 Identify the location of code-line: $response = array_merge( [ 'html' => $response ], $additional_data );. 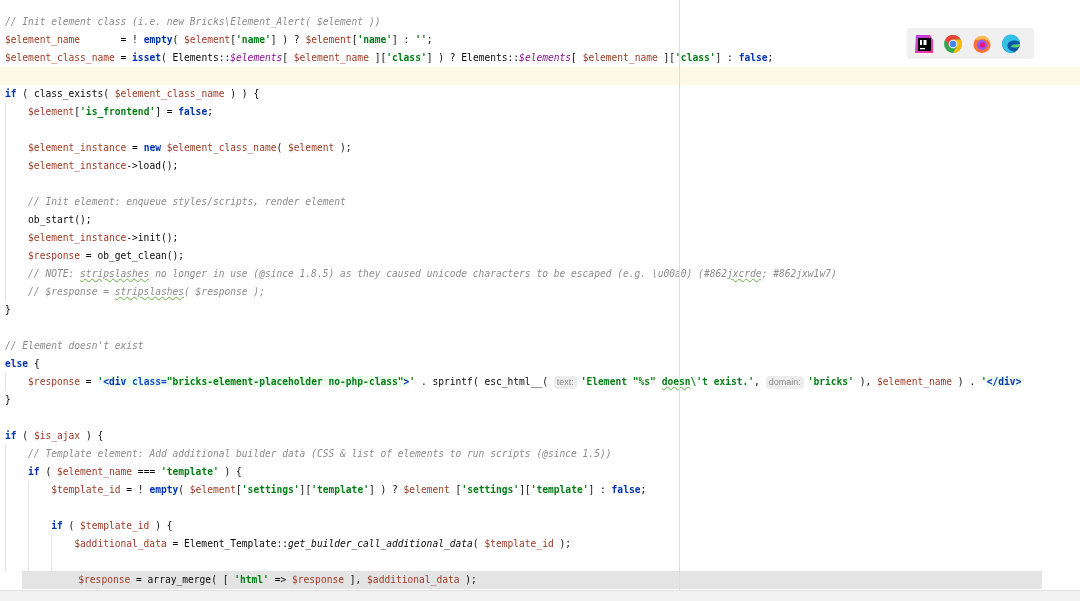
(277, 580).